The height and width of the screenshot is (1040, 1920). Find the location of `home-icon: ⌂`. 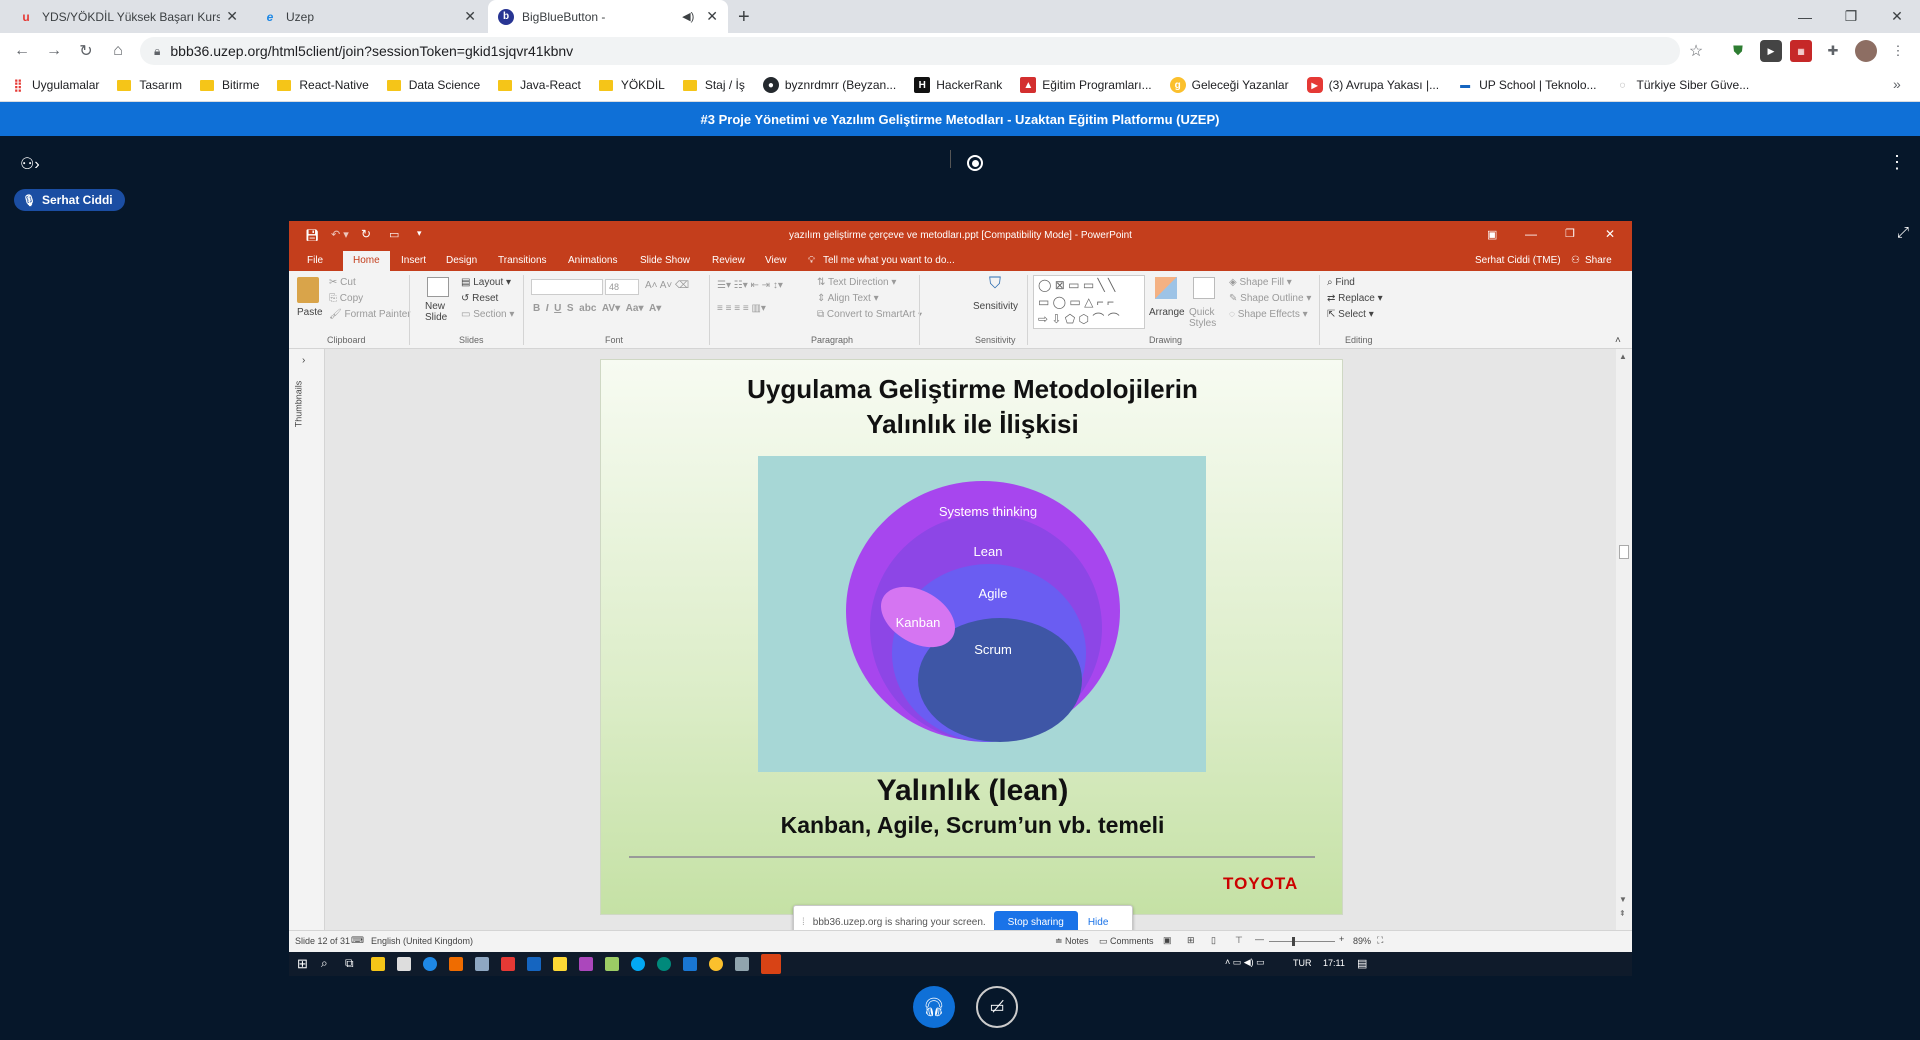

home-icon: ⌂ is located at coordinates (118, 51).